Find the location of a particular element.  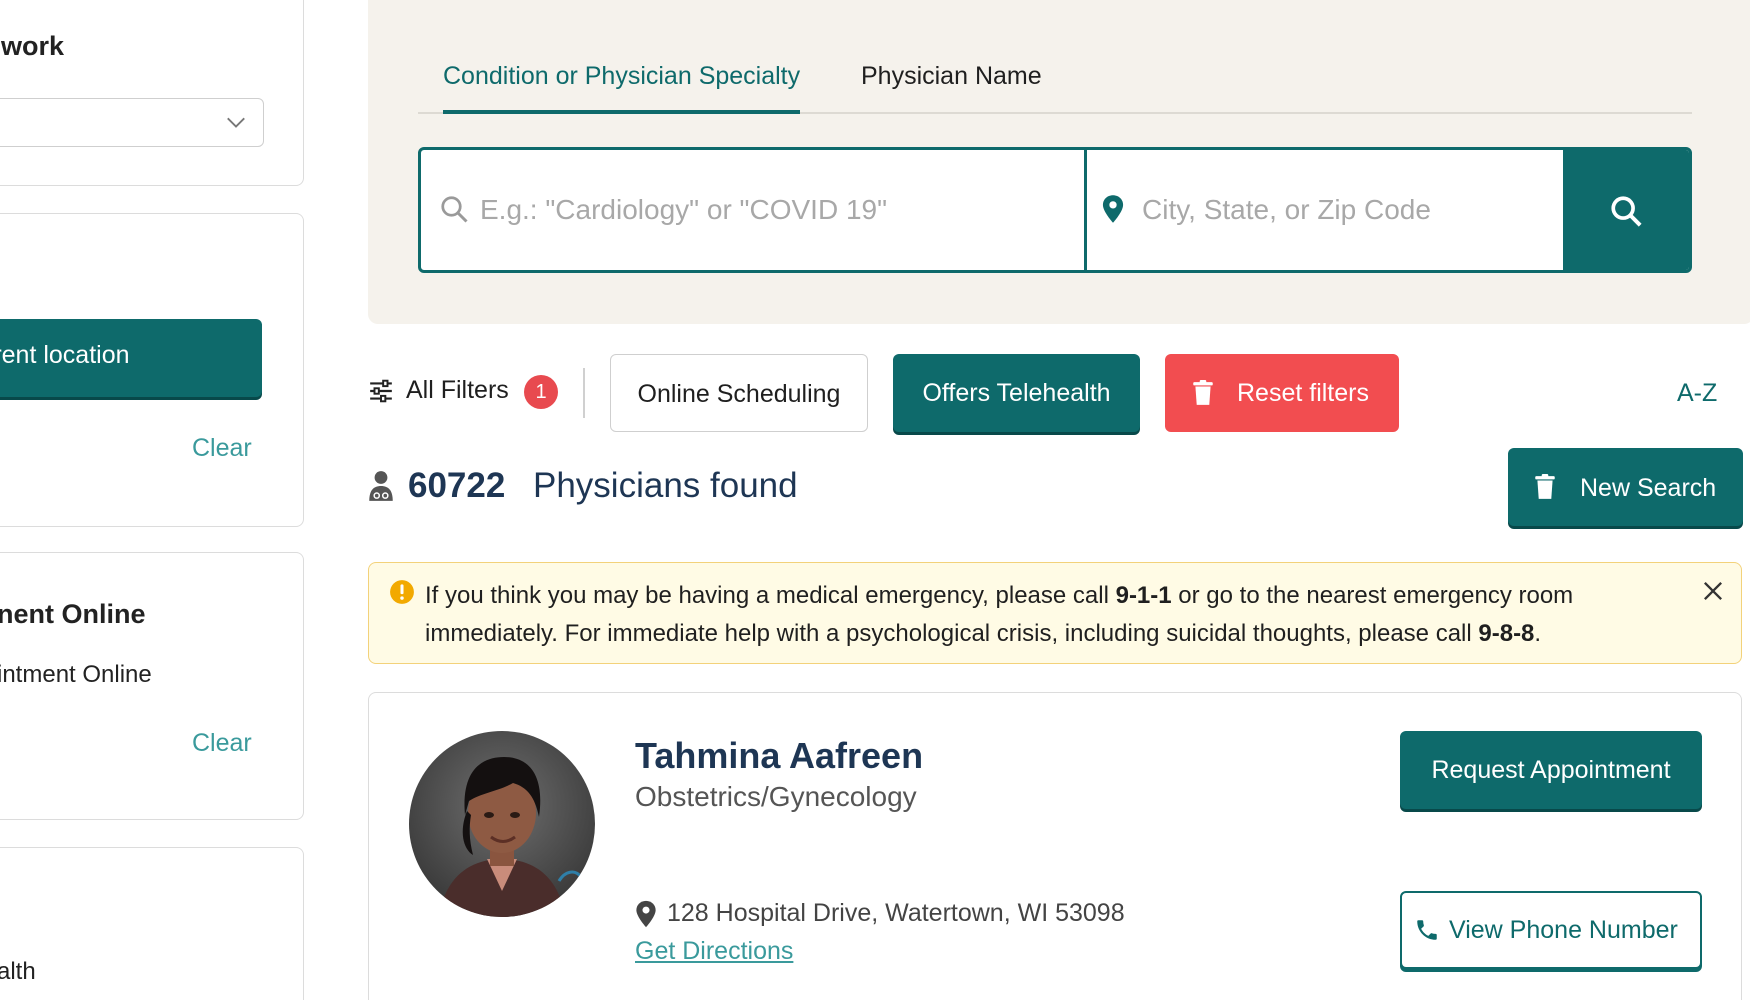

condition-field is located at coordinates (752, 210).